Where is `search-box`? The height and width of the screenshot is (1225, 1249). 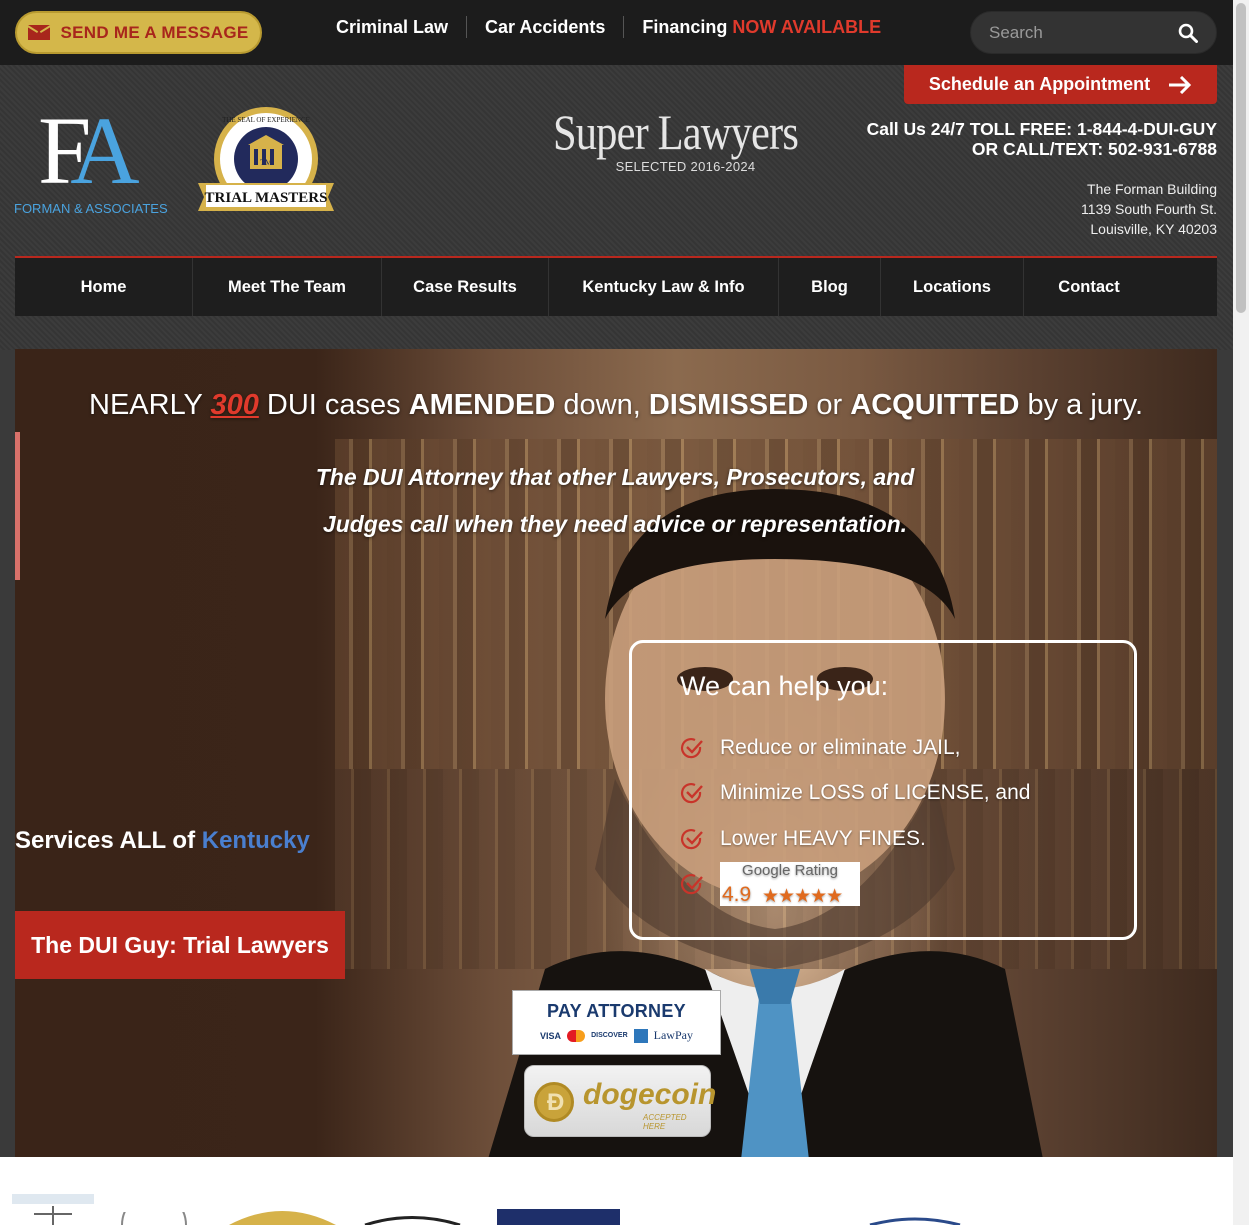 search-box is located at coordinates (1093, 32).